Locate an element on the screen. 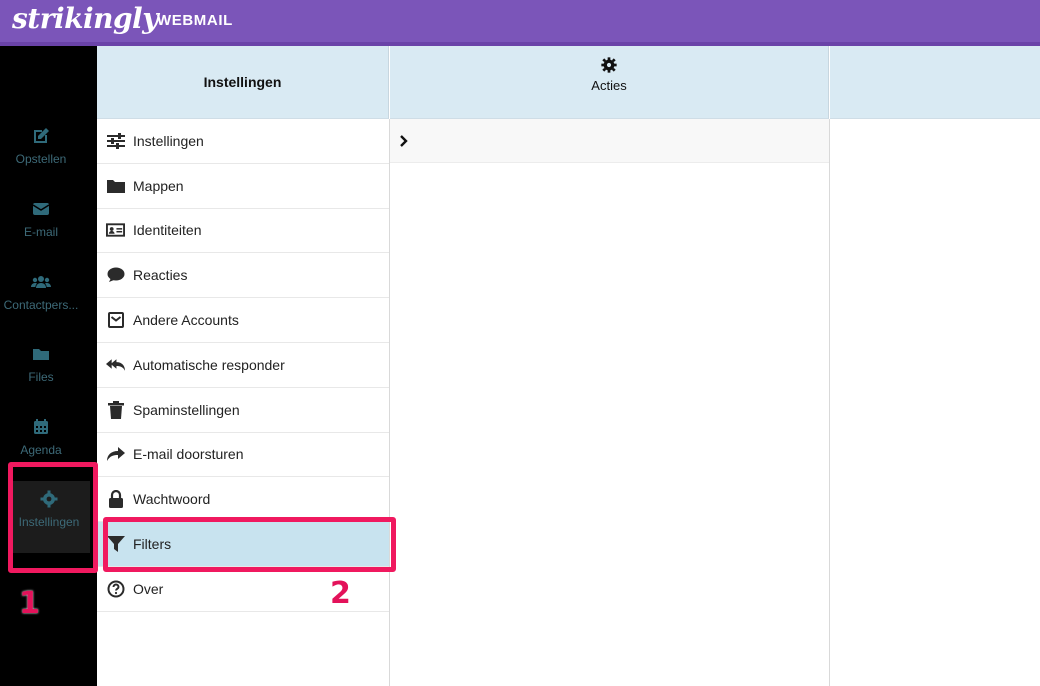  nav-label: Agenda is located at coordinates (41, 450).